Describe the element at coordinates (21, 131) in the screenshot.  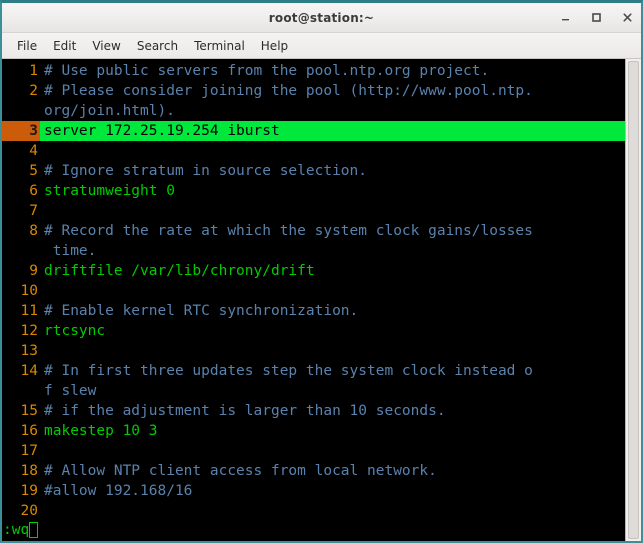
I see `line-number: 3` at that location.